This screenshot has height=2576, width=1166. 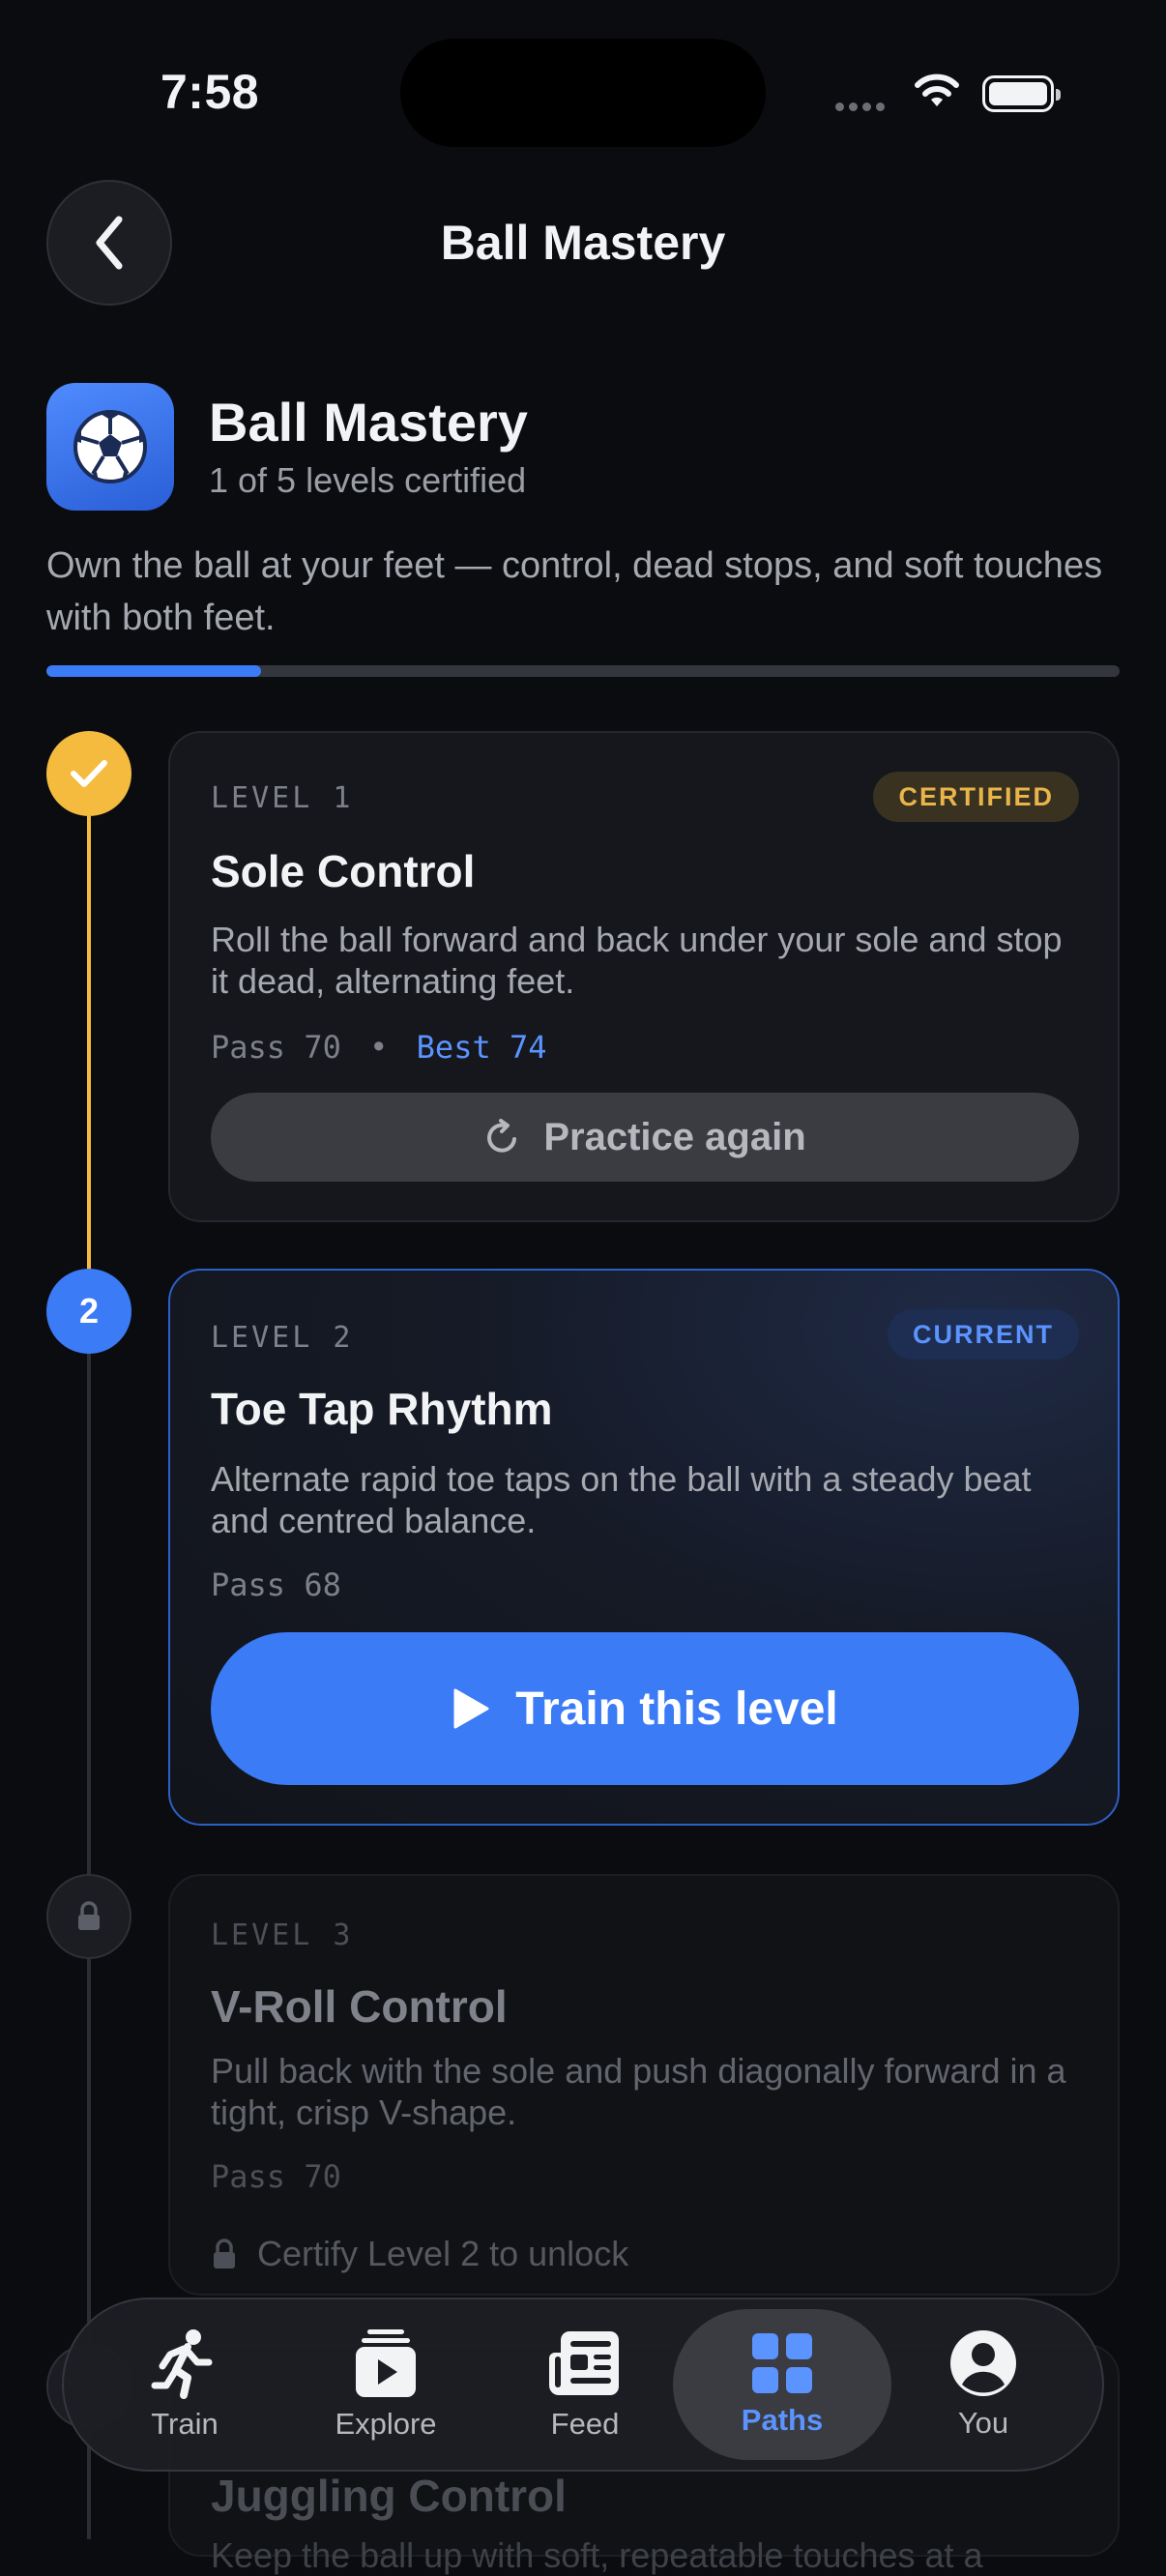 What do you see at coordinates (89, 1043) in the screenshot?
I see `timeline-rail-certified` at bounding box center [89, 1043].